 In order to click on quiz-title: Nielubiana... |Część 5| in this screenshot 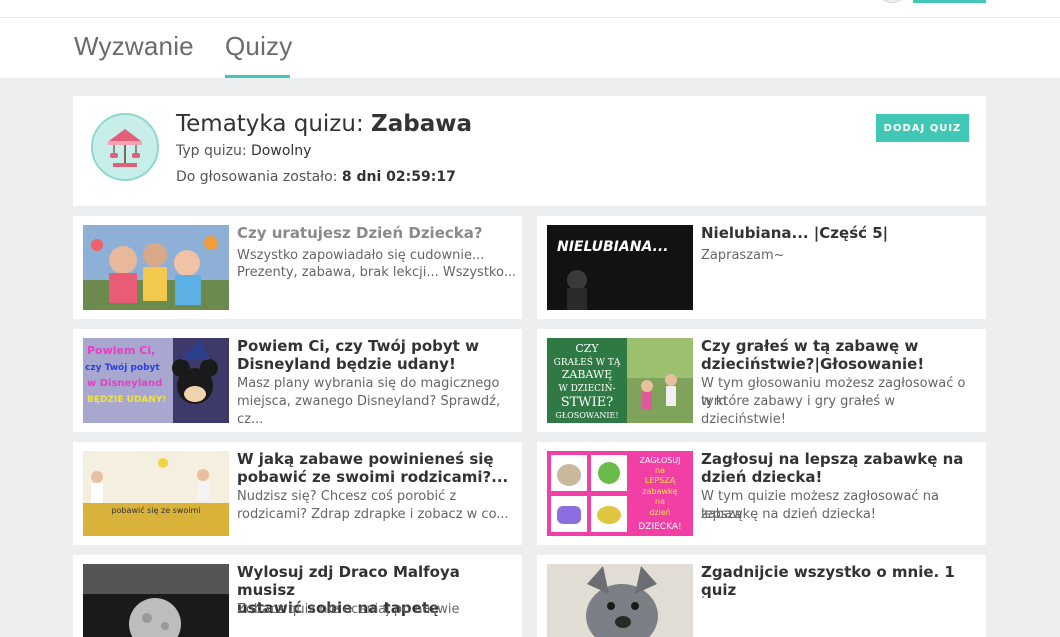, I will do `click(841, 233)`.